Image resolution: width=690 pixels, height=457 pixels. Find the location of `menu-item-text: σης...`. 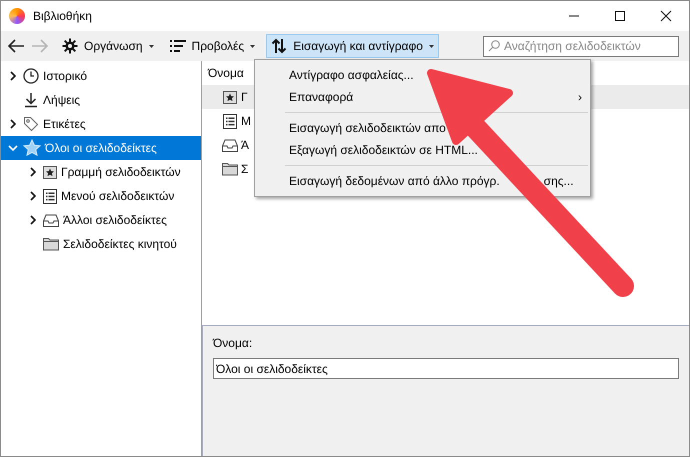

menu-item-text: σης... is located at coordinates (559, 181).